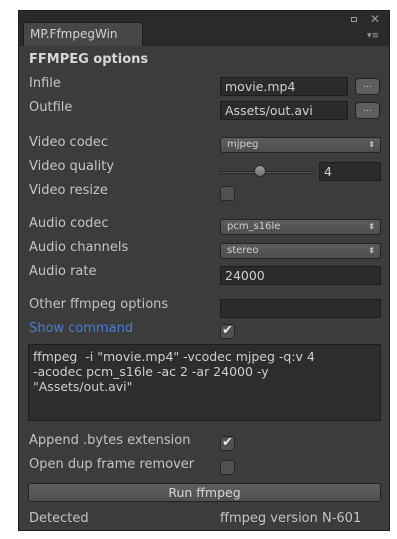  What do you see at coordinates (204, 28) in the screenshot?
I see `title-bar: MP.FfmpegWin ✕ ▾≡` at bounding box center [204, 28].